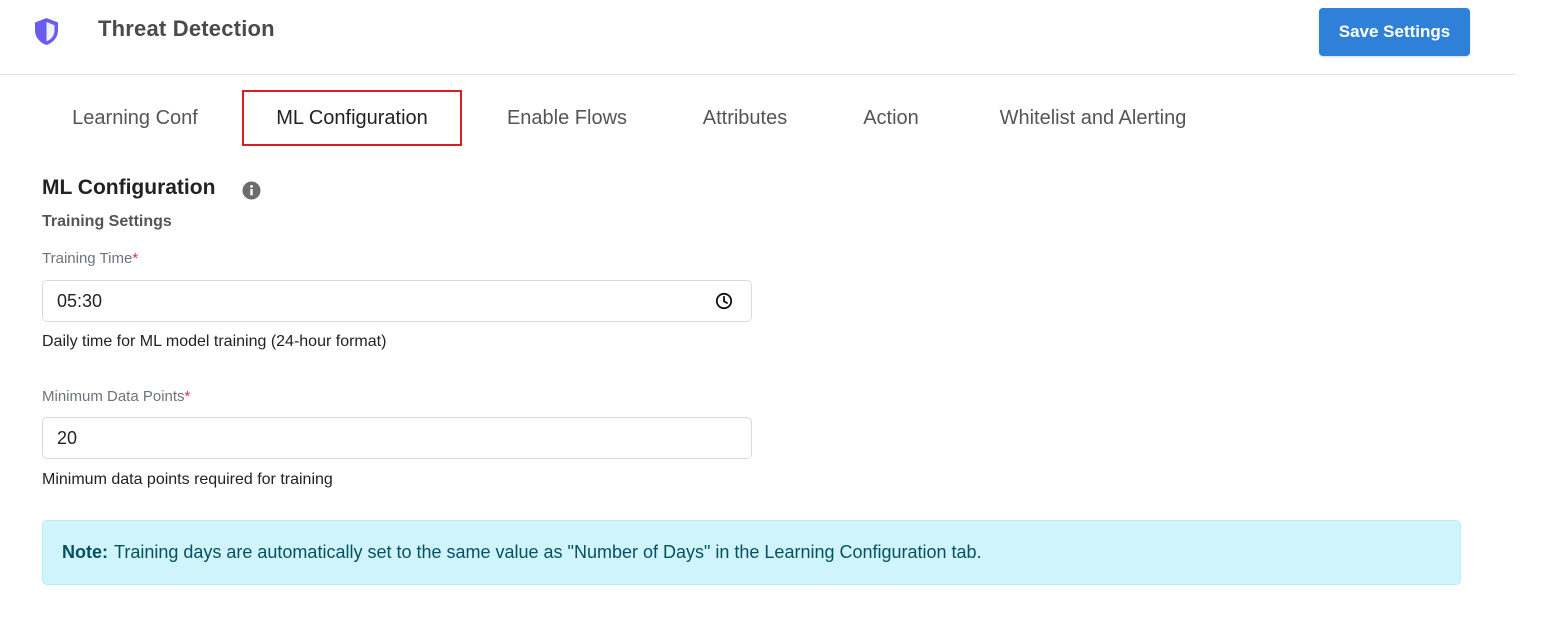 This screenshot has width=1542, height=642. I want to click on note-prefix: Note:, so click(85, 552).